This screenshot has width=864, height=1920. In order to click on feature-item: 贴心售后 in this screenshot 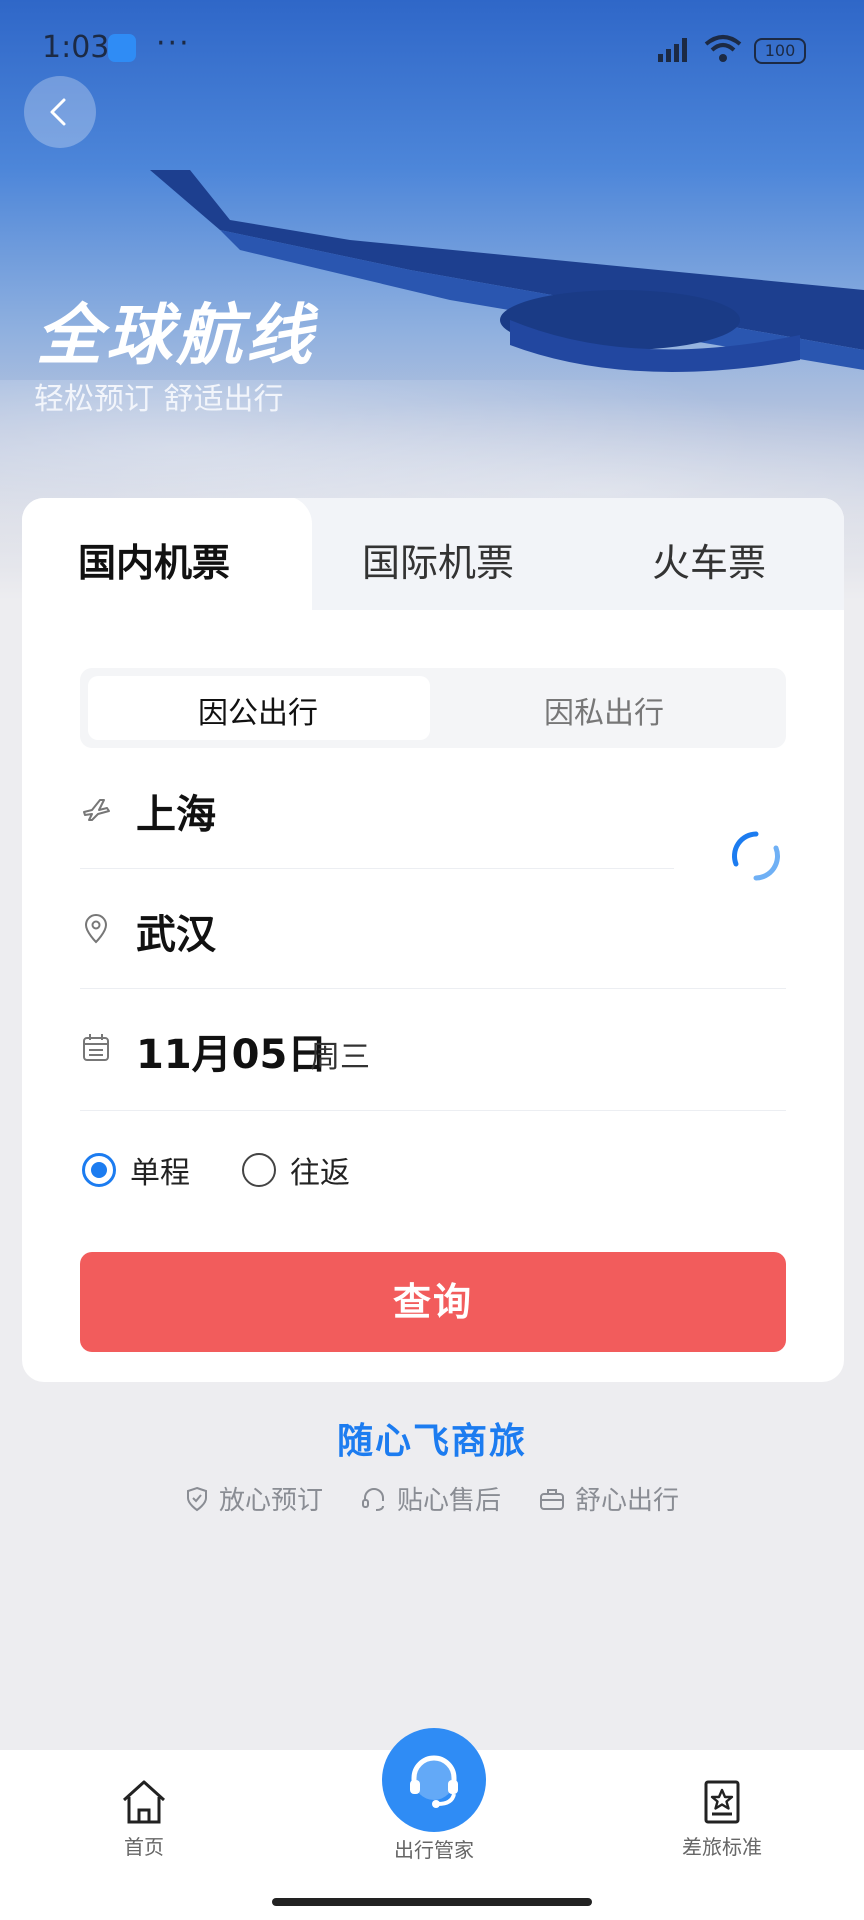, I will do `click(431, 1498)`.